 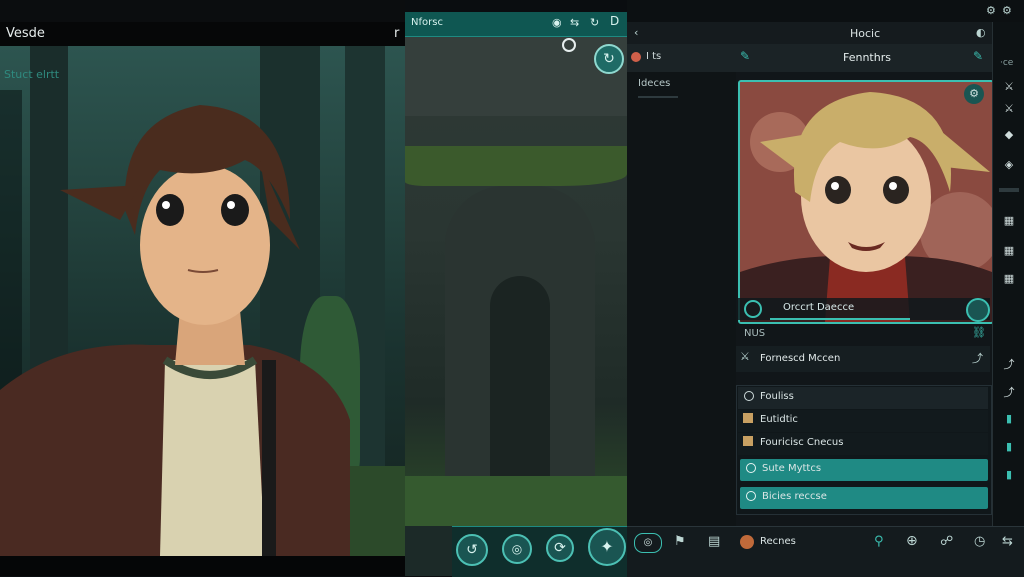 What do you see at coordinates (981, 32) in the screenshot?
I see `toggle-icon: ◐` at bounding box center [981, 32].